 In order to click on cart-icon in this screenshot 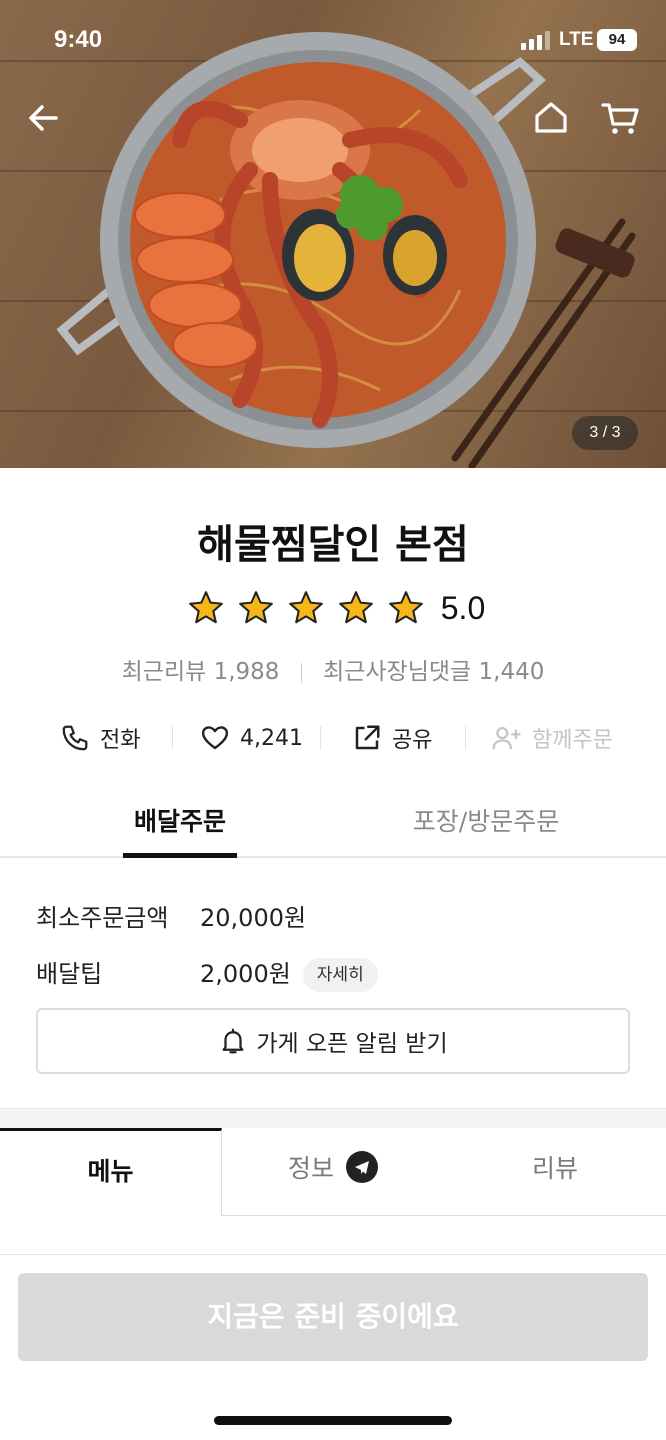, I will do `click(620, 118)`.